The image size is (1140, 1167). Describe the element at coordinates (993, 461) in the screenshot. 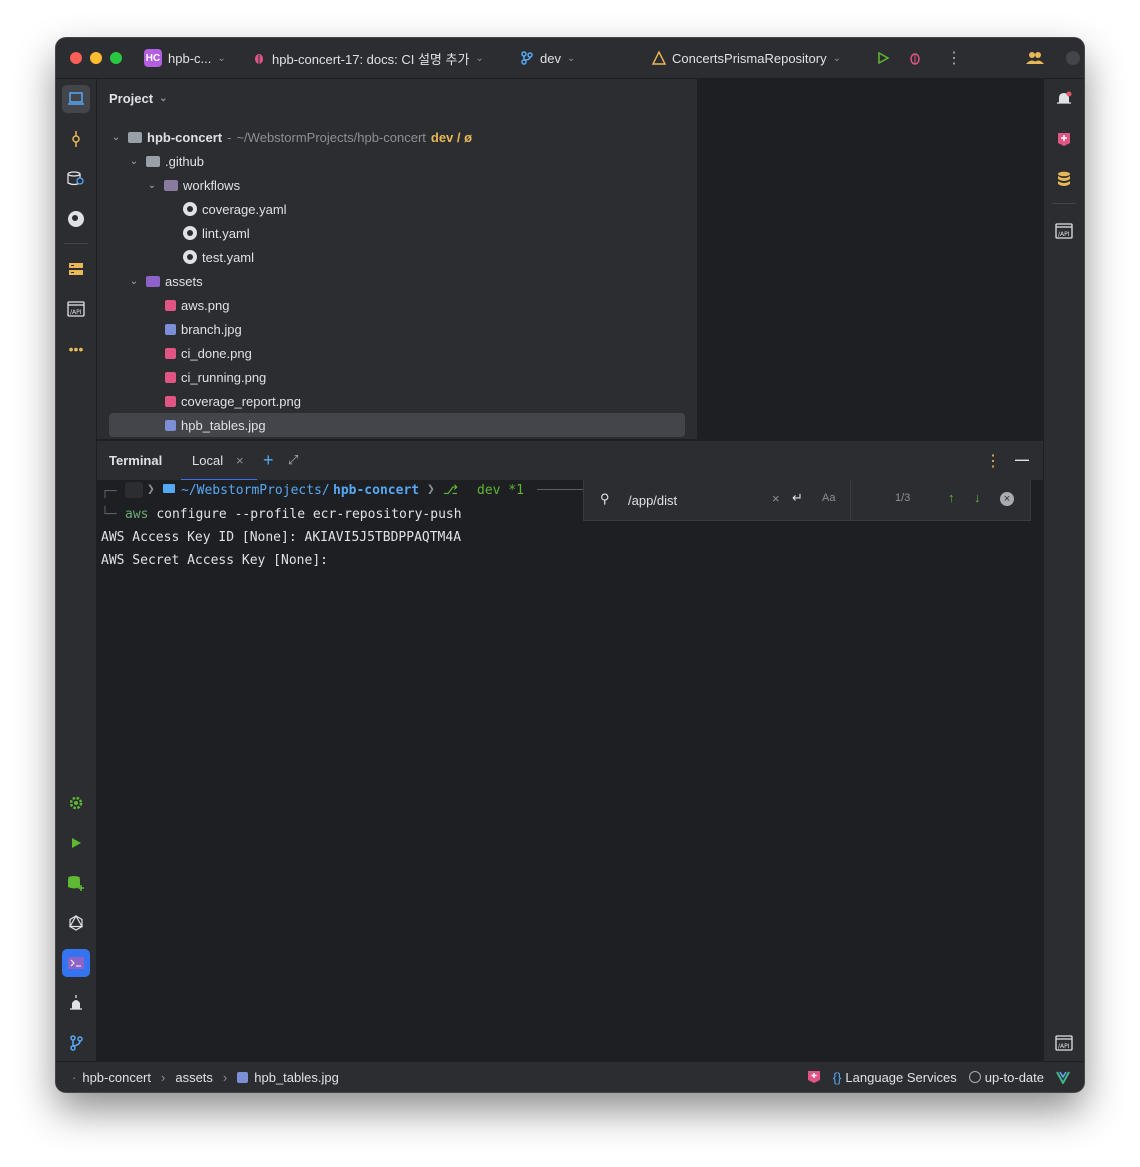

I see `more-vertical-icon: ⋮` at that location.